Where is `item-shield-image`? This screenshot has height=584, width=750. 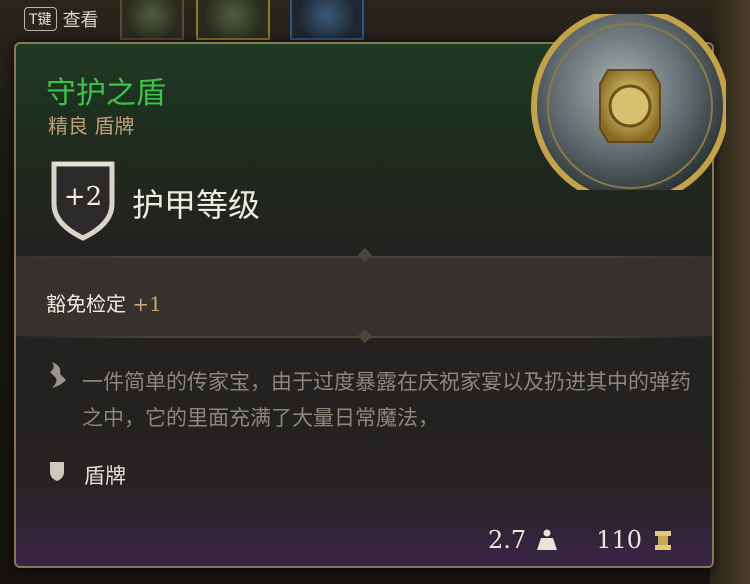
item-shield-image is located at coordinates (628, 102).